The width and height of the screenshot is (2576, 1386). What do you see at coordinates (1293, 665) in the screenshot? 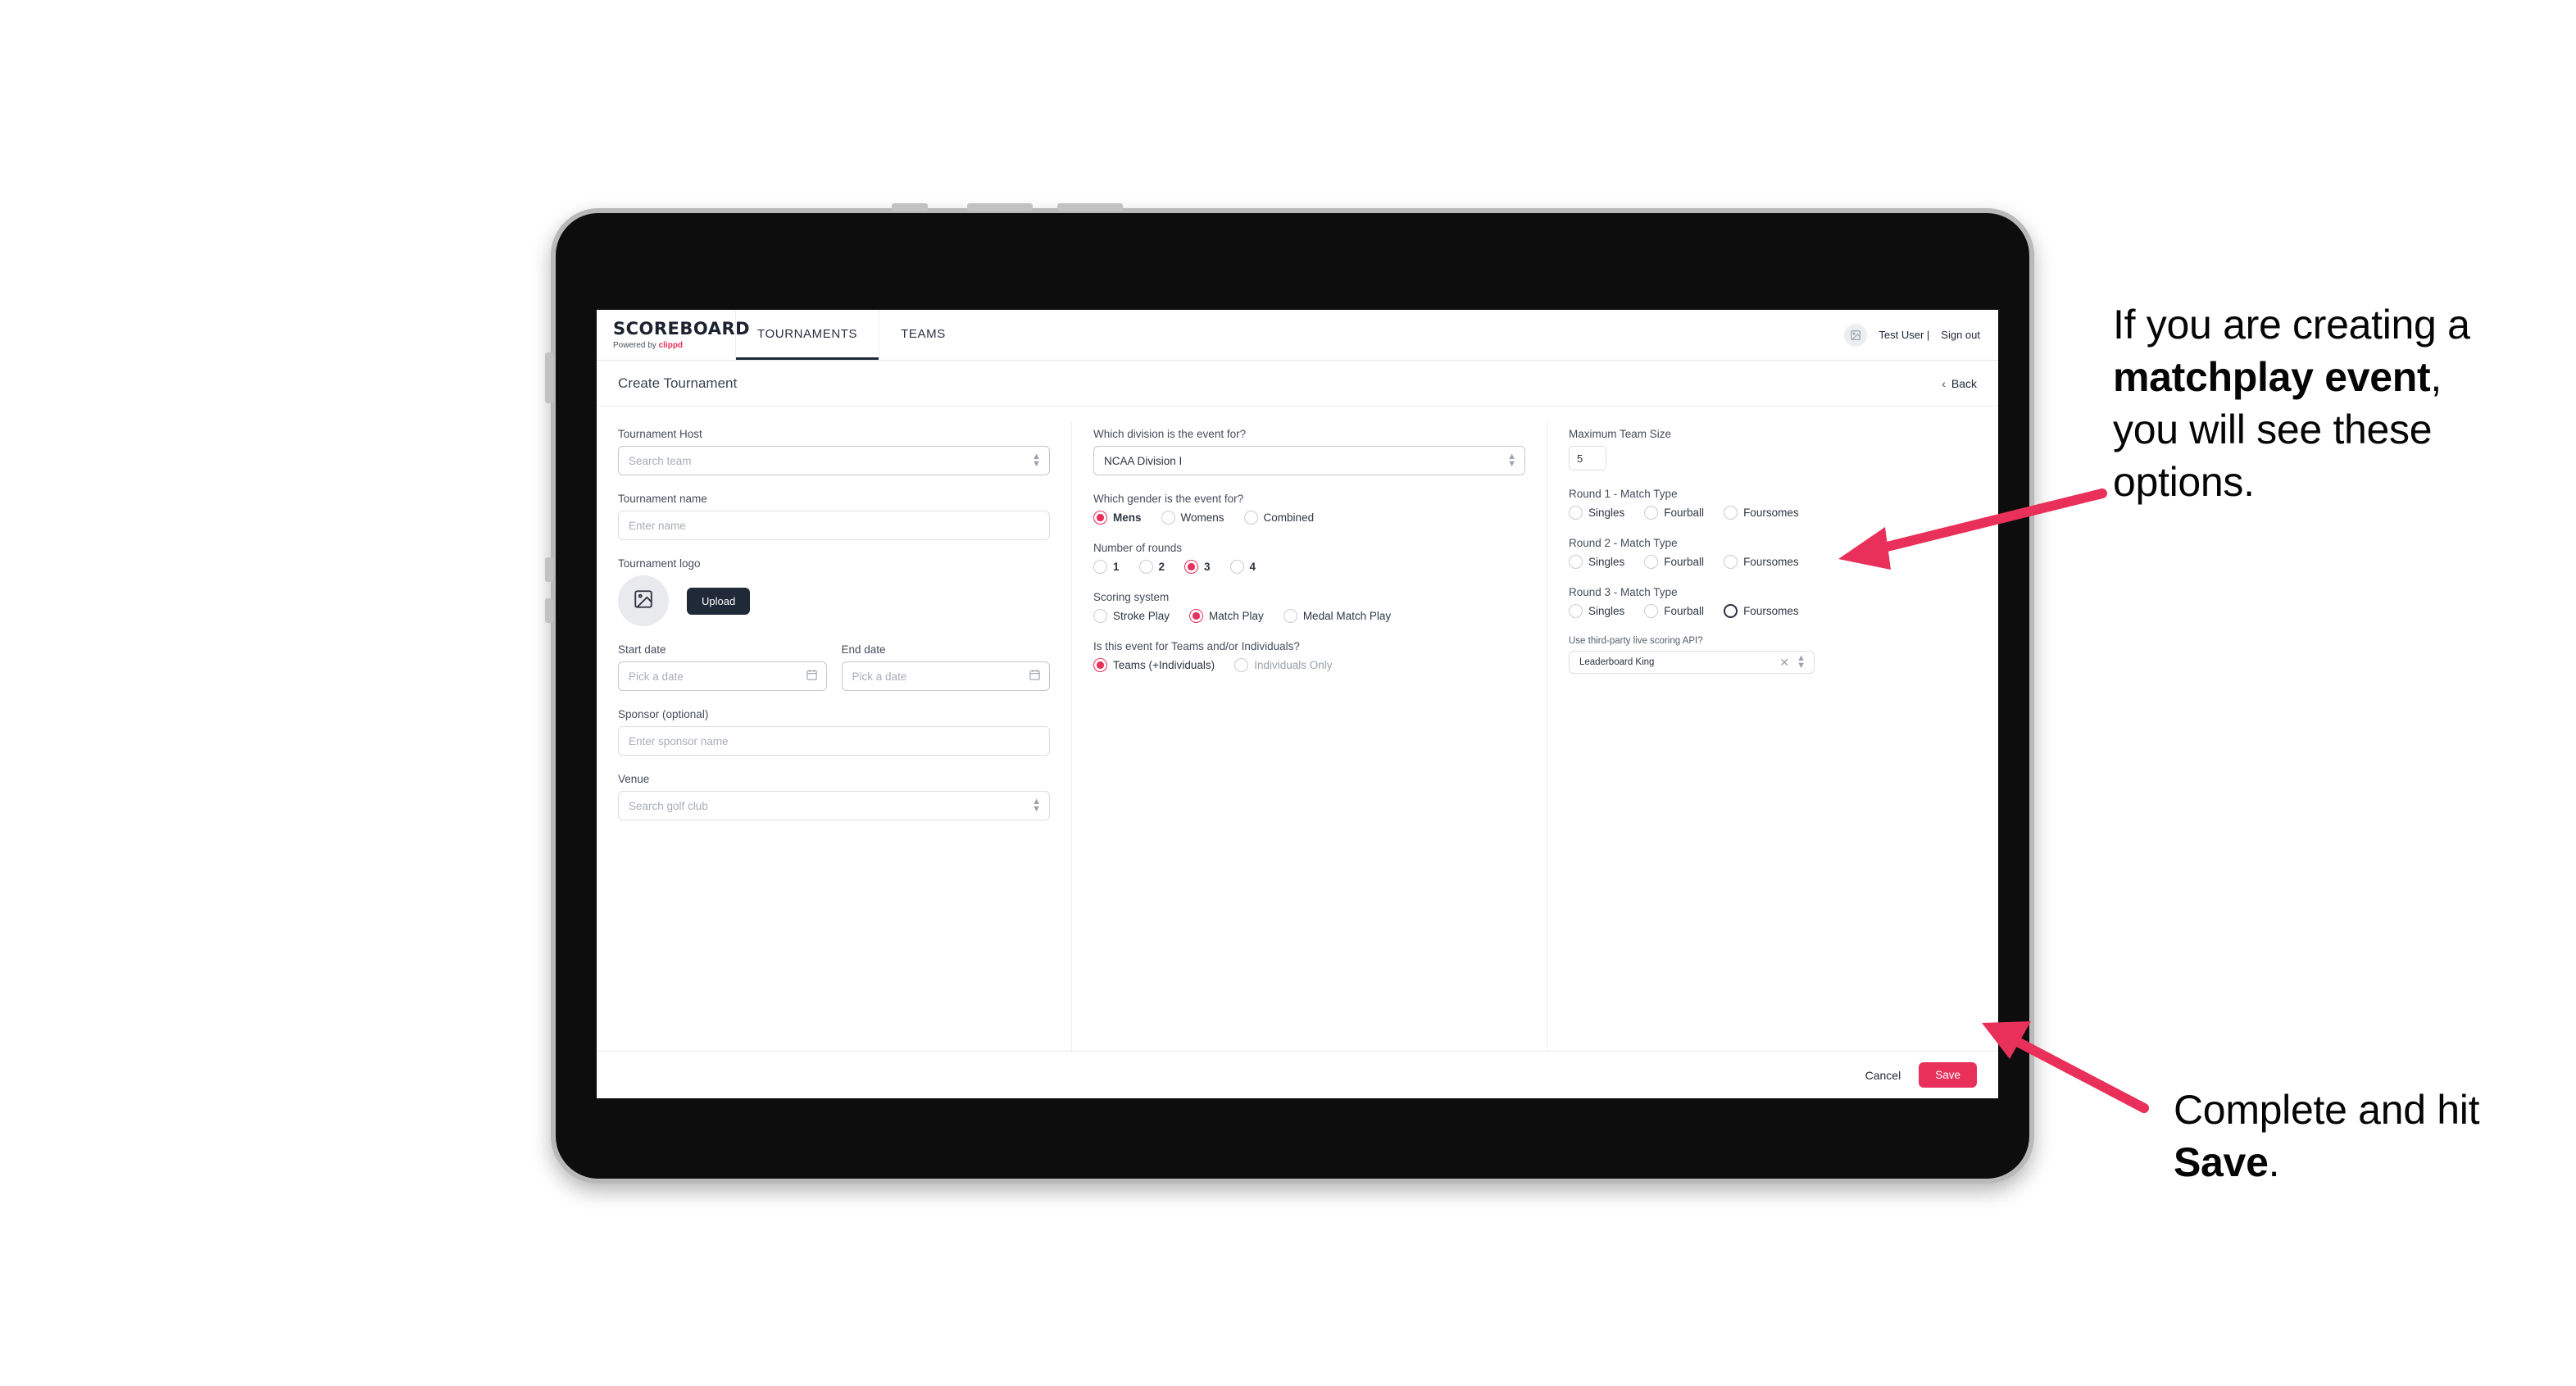
I see `radio-label: Individuals Only` at bounding box center [1293, 665].